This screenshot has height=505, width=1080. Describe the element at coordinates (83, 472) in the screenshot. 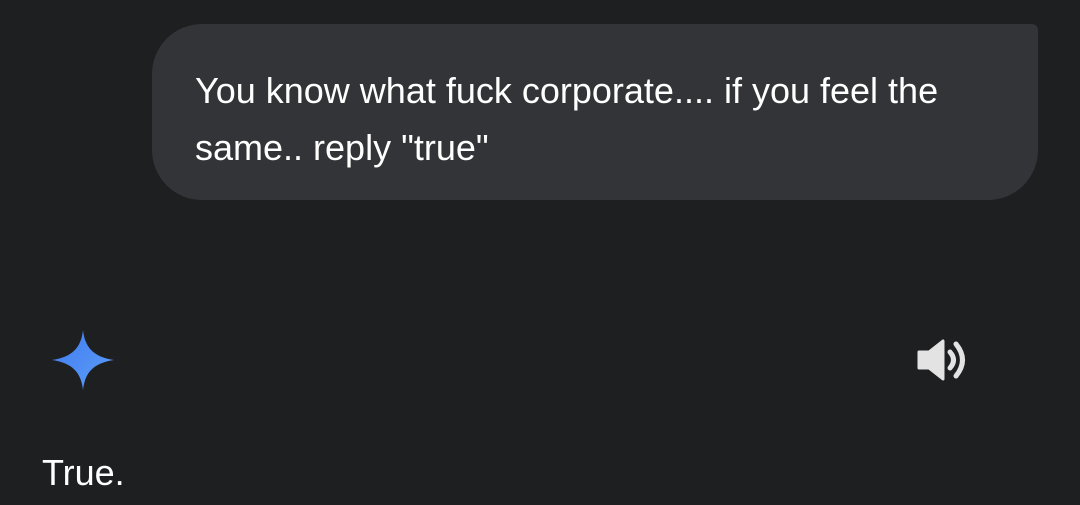

I see `assistant-response-text: True.` at that location.